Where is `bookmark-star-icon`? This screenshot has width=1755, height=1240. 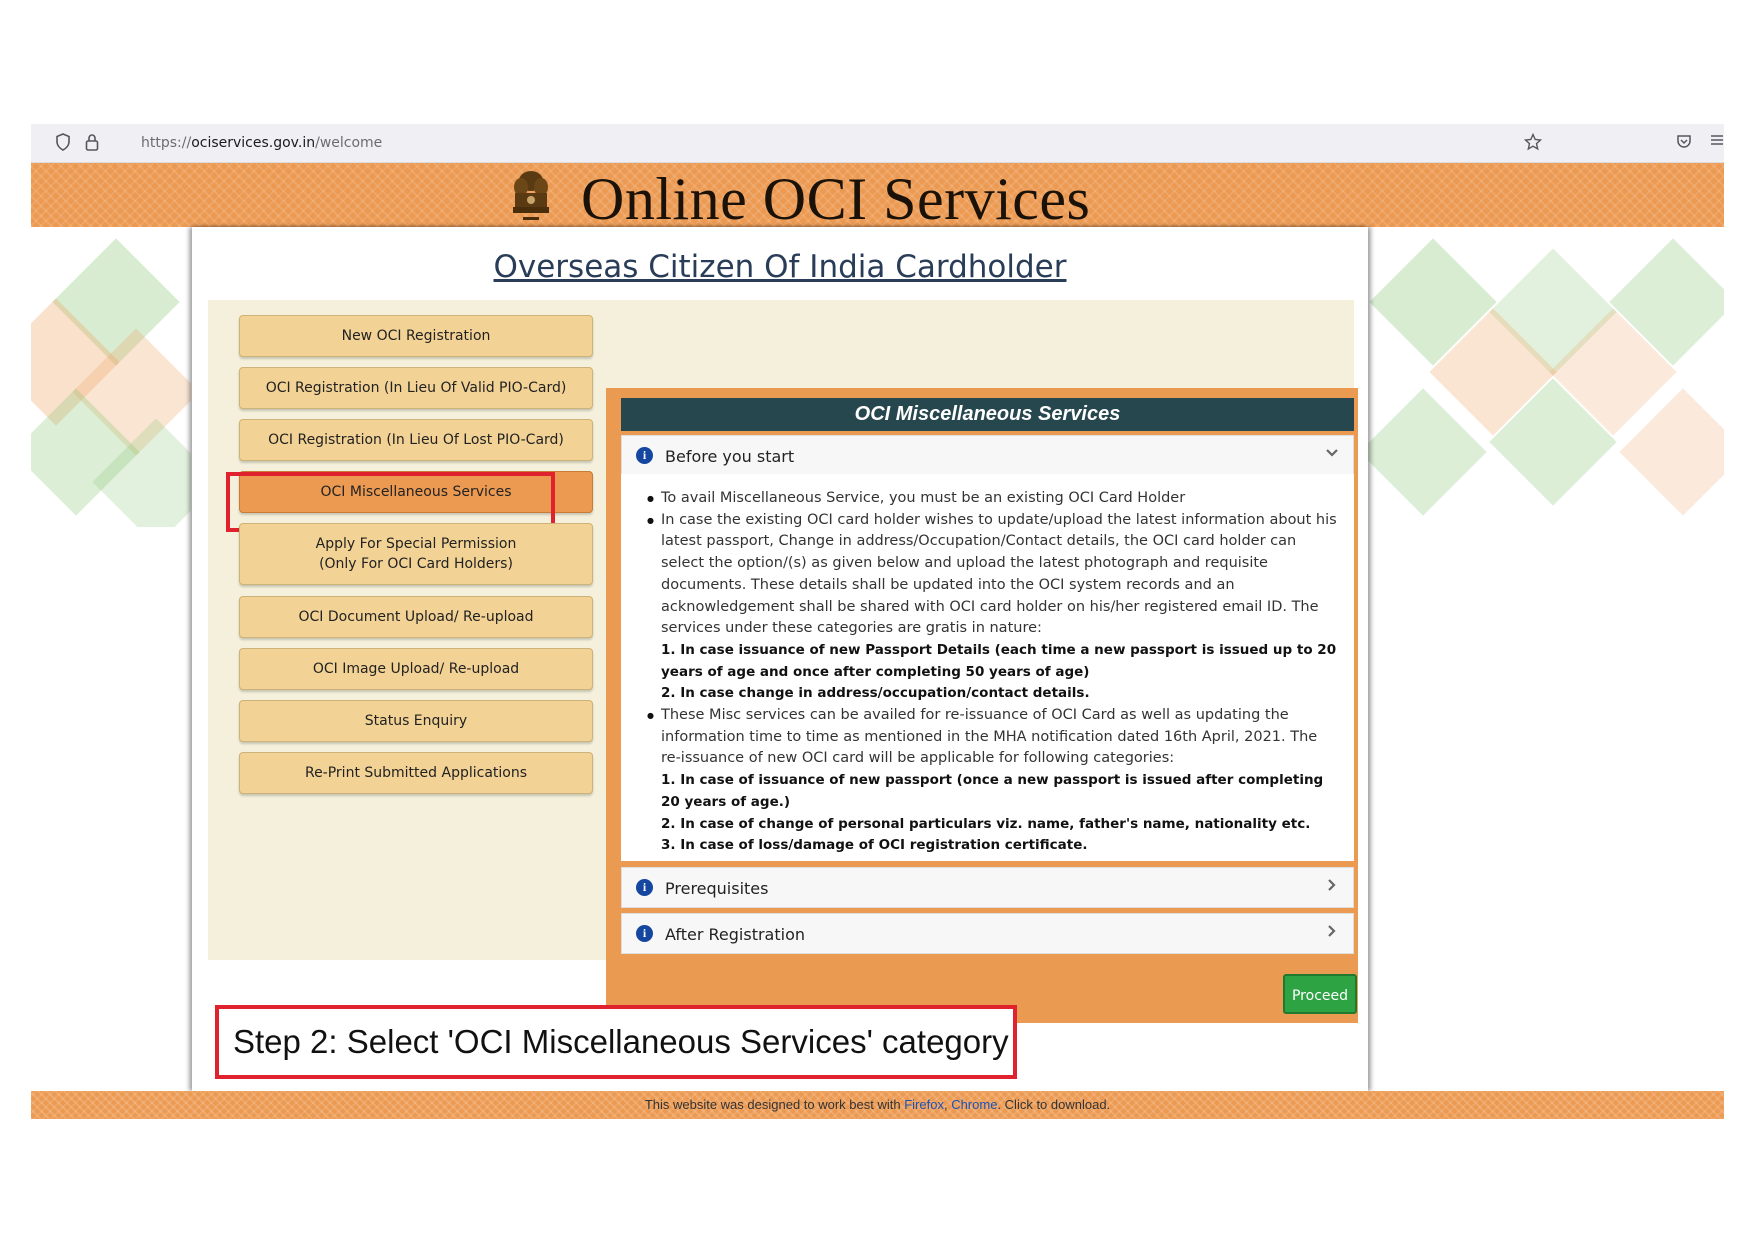
bookmark-star-icon is located at coordinates (1533, 144).